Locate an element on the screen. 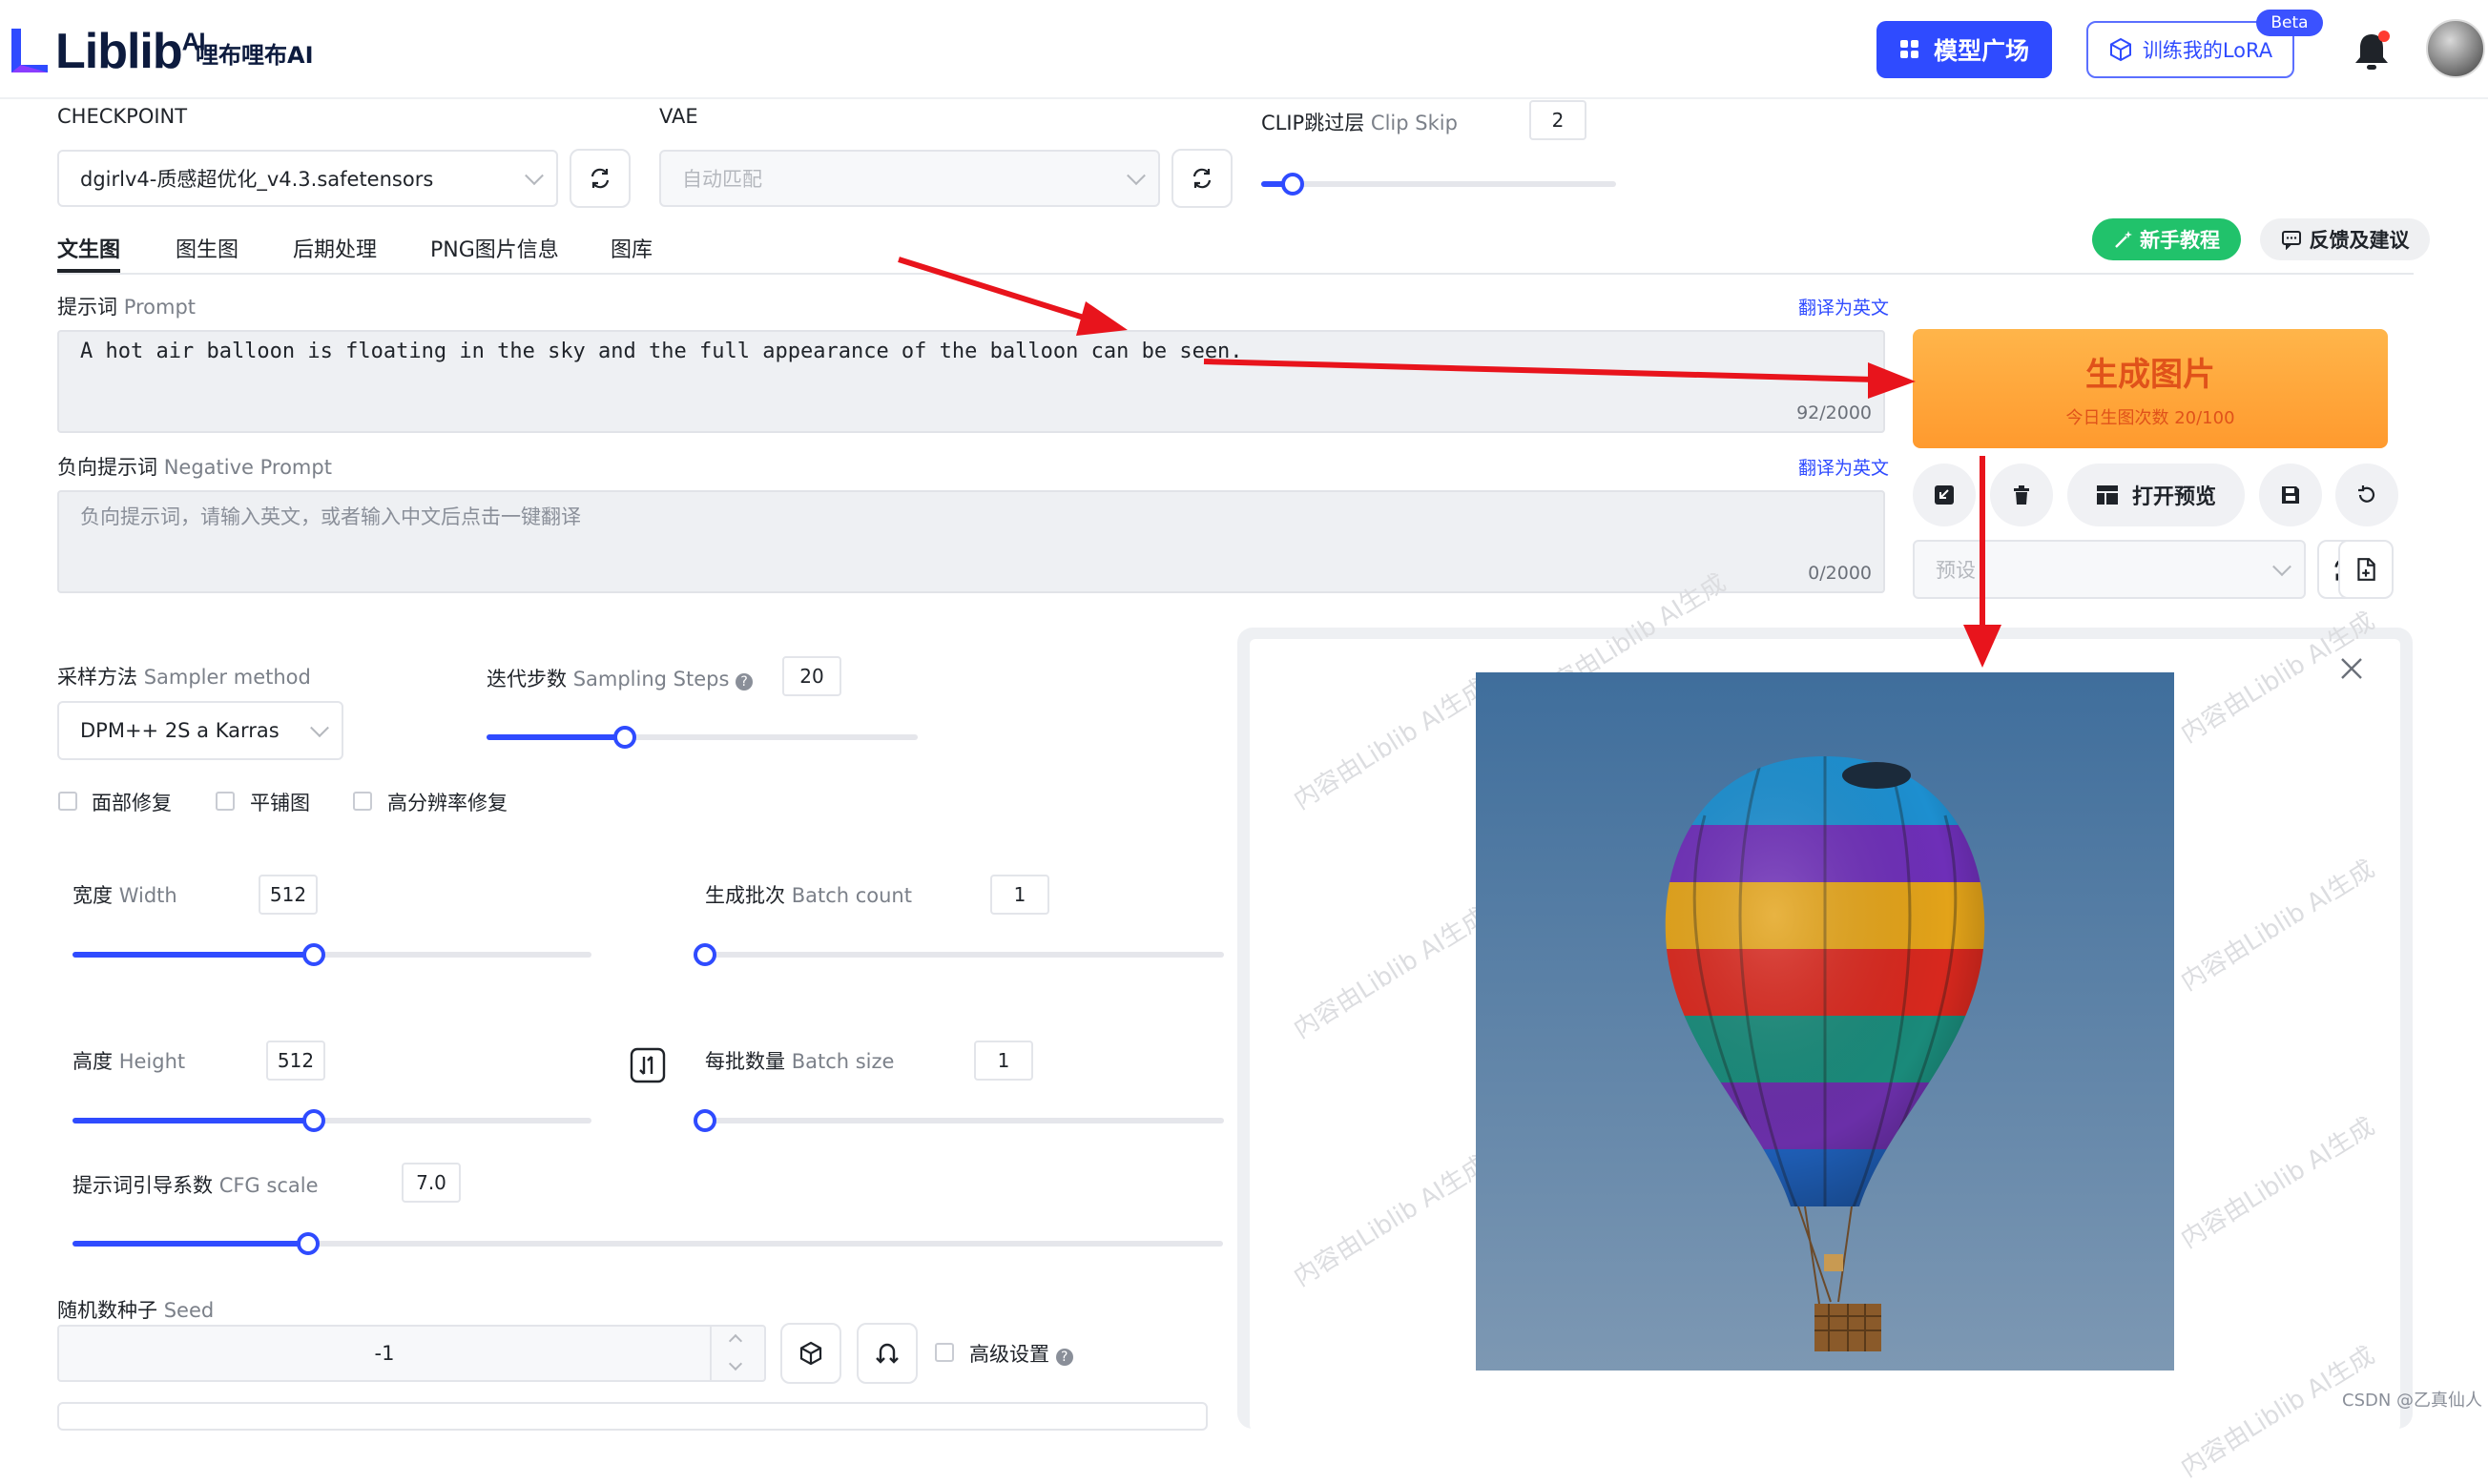 The image size is (2488, 1484). annotation-arrows-overlay is located at coordinates (1449, 462).